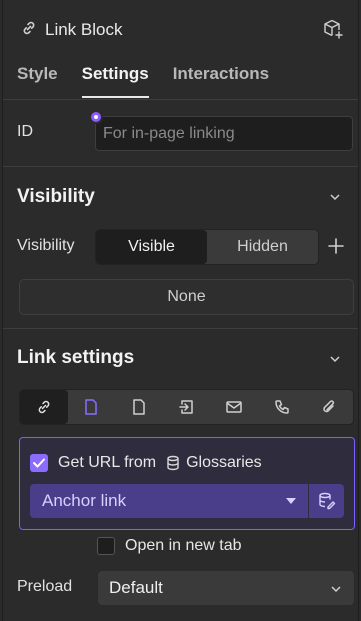 The image size is (361, 621). Describe the element at coordinates (37, 81) in the screenshot. I see `tab-style: Style` at that location.